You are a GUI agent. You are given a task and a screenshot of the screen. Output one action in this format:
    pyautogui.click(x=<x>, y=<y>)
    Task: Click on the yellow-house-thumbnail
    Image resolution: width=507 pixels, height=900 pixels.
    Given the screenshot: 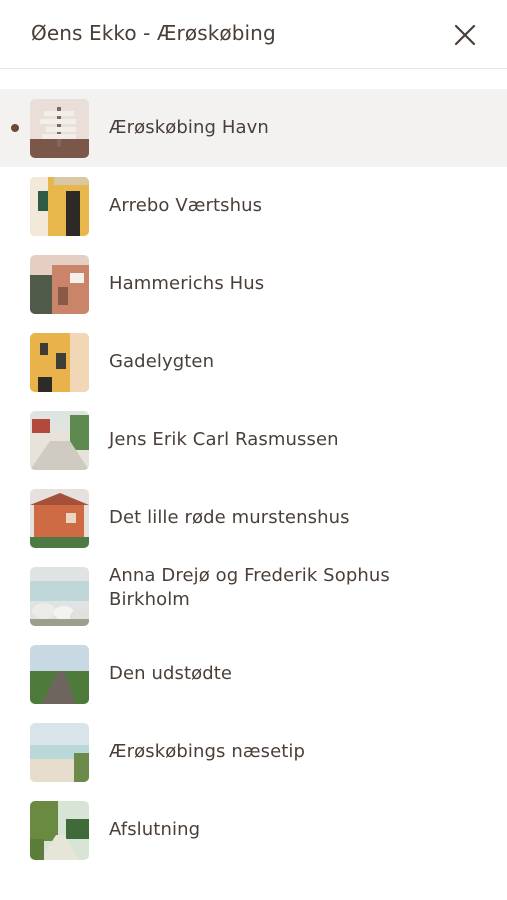 What is the action you would take?
    pyautogui.click(x=59, y=206)
    